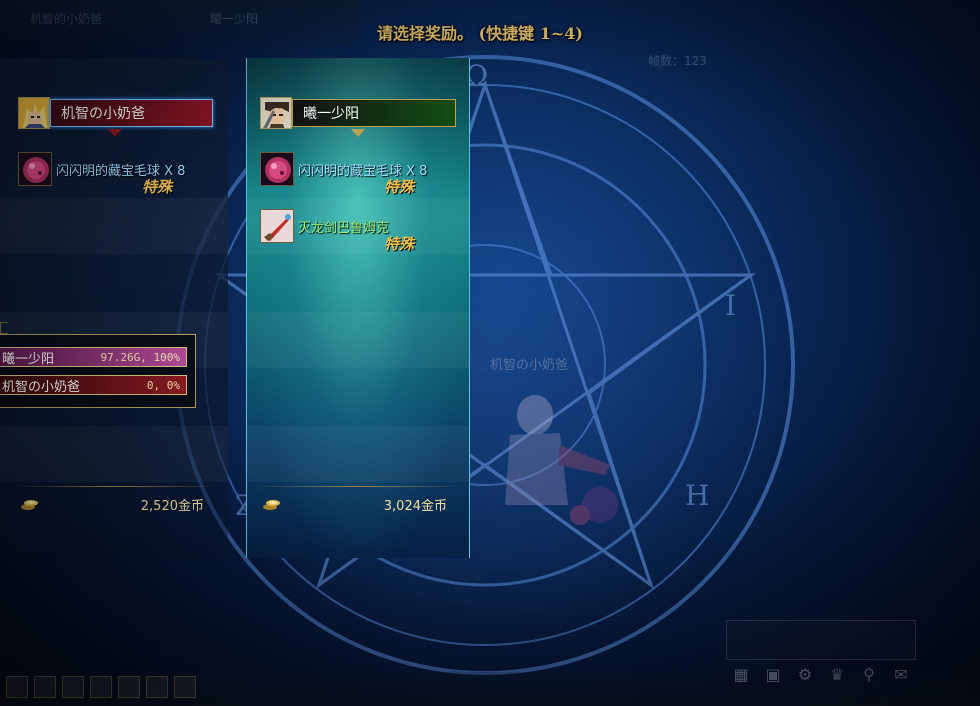 The image size is (980, 706). Describe the element at coordinates (277, 226) in the screenshot. I see `sword-icon` at that location.